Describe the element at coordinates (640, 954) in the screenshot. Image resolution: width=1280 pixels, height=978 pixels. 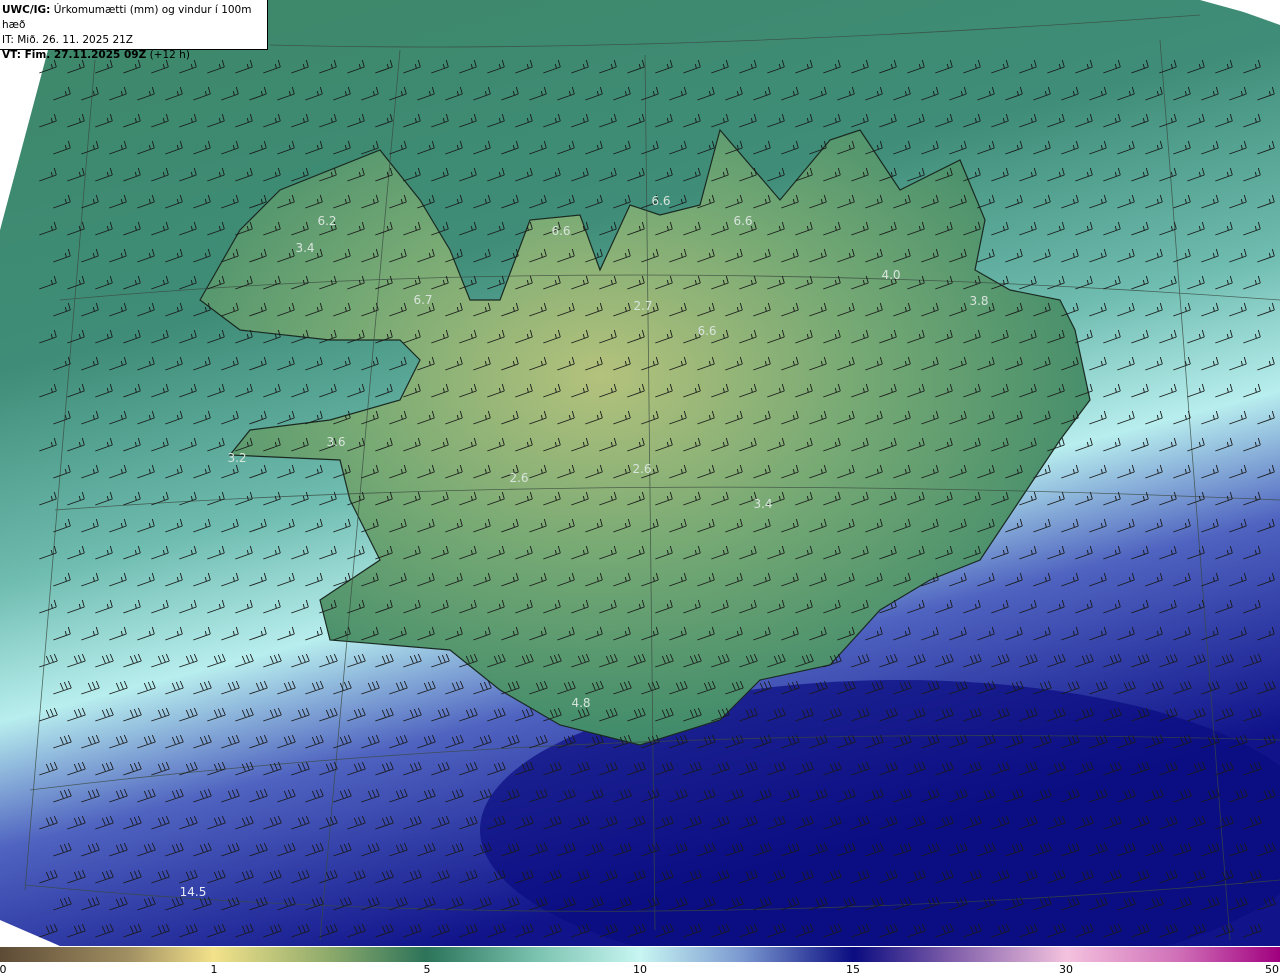
I see `colorbar` at that location.